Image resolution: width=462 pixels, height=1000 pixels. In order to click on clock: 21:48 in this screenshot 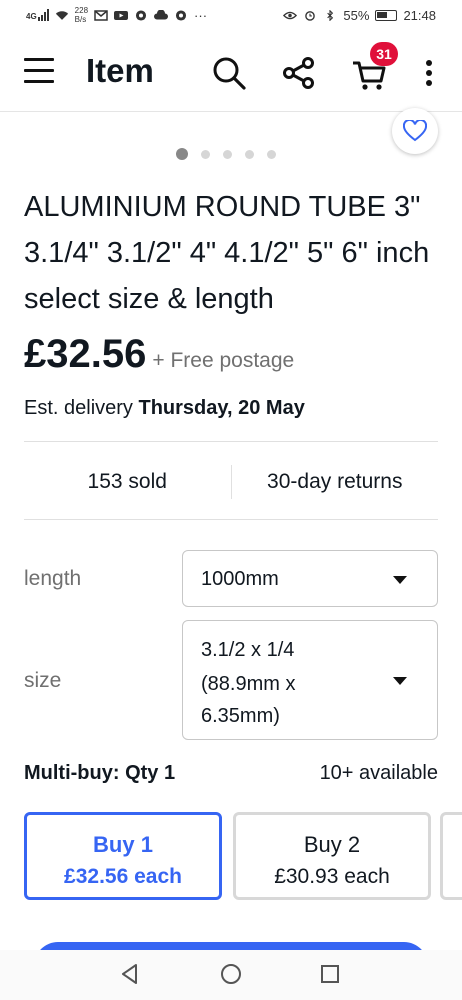, I will do `click(419, 15)`.